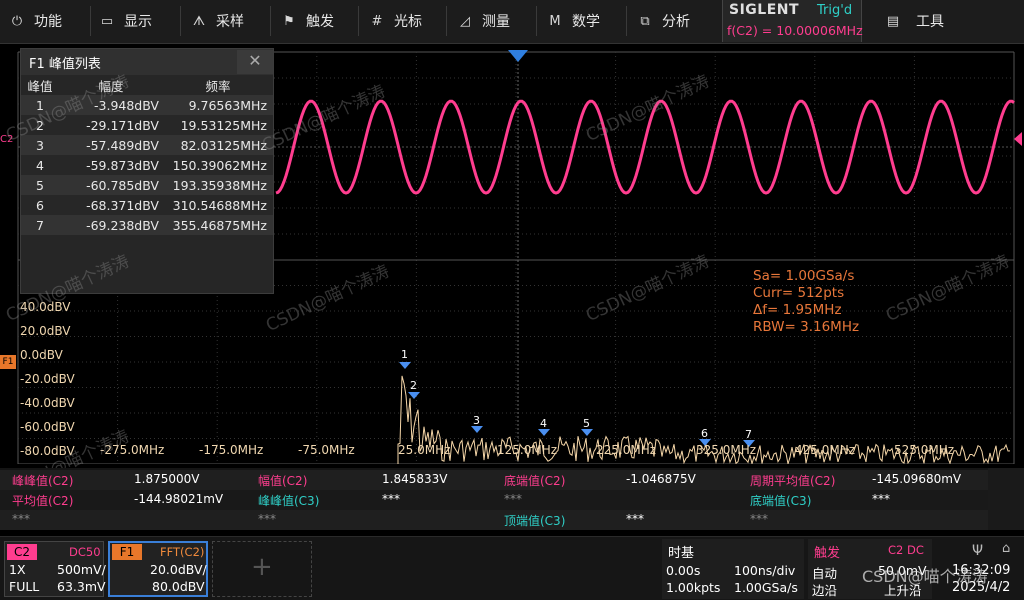 This screenshot has width=1024, height=600. Describe the element at coordinates (178, 586) in the screenshot. I see `f1-reference: 80.0dBV` at that location.